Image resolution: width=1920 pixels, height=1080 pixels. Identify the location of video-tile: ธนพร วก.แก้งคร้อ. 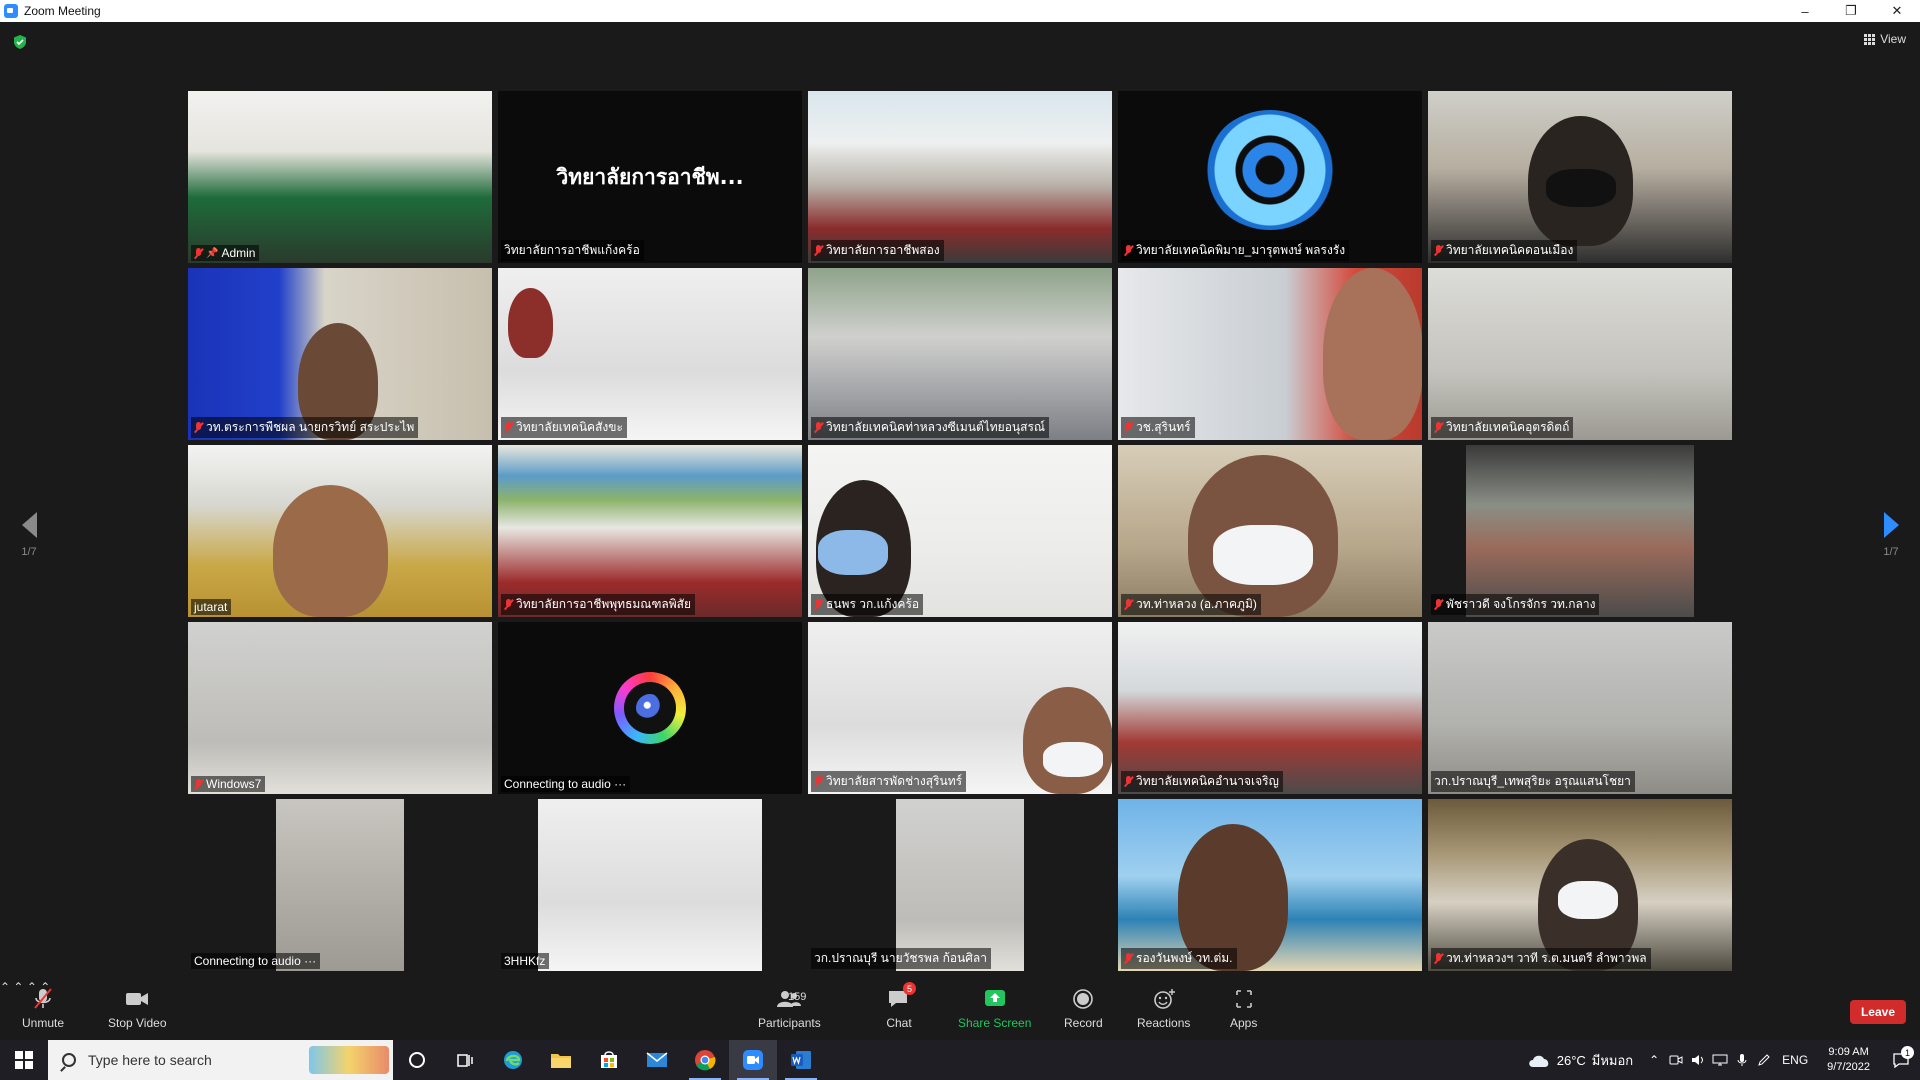
(960, 531).